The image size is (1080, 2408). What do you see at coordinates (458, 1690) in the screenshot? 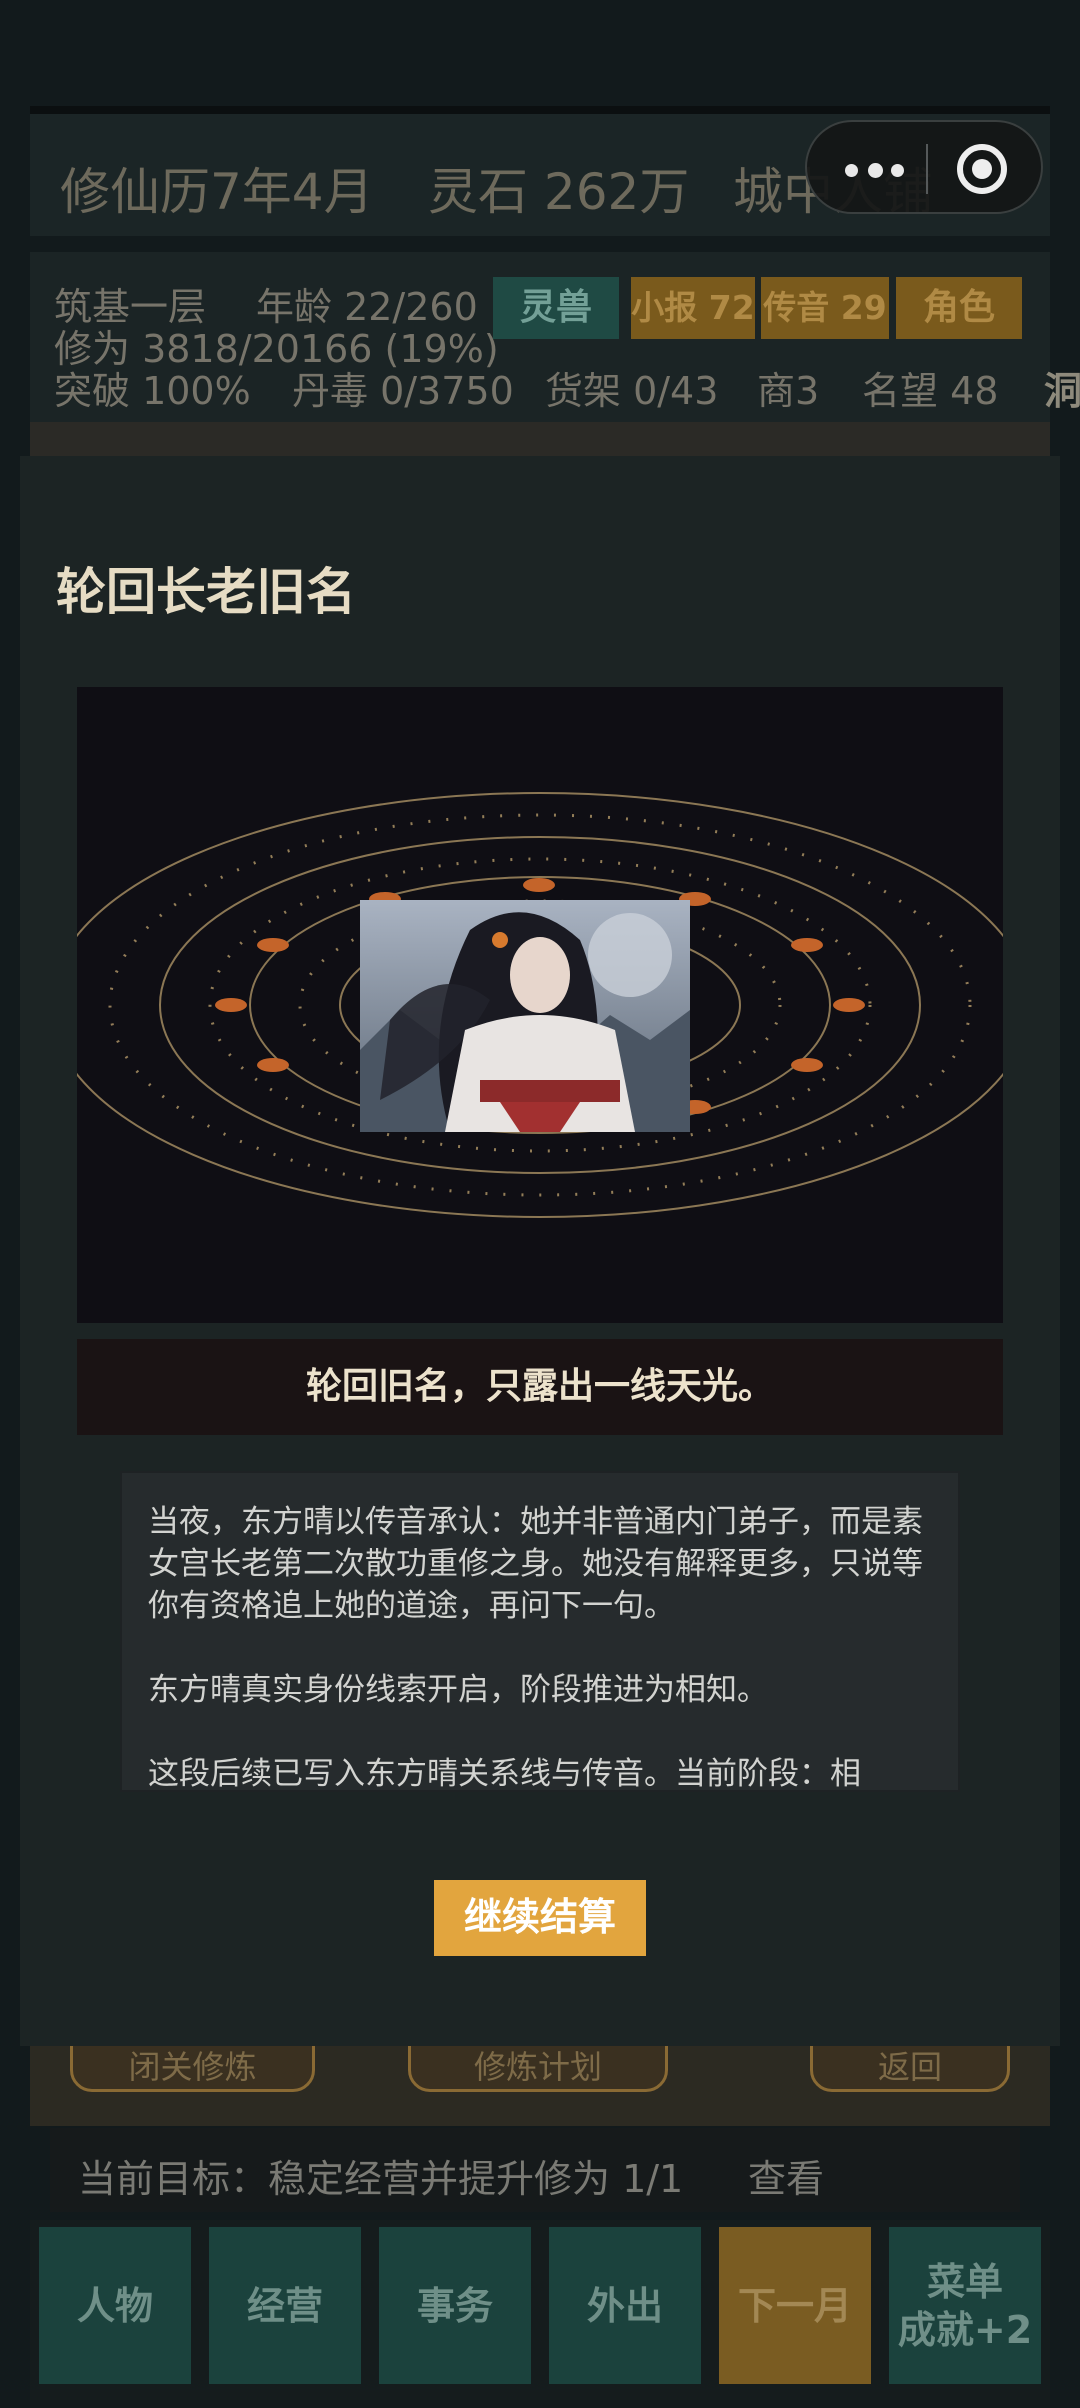
I see `story-paragraph-2: 东方晴真实身份线索开启，阶段推进为相知。` at bounding box center [458, 1690].